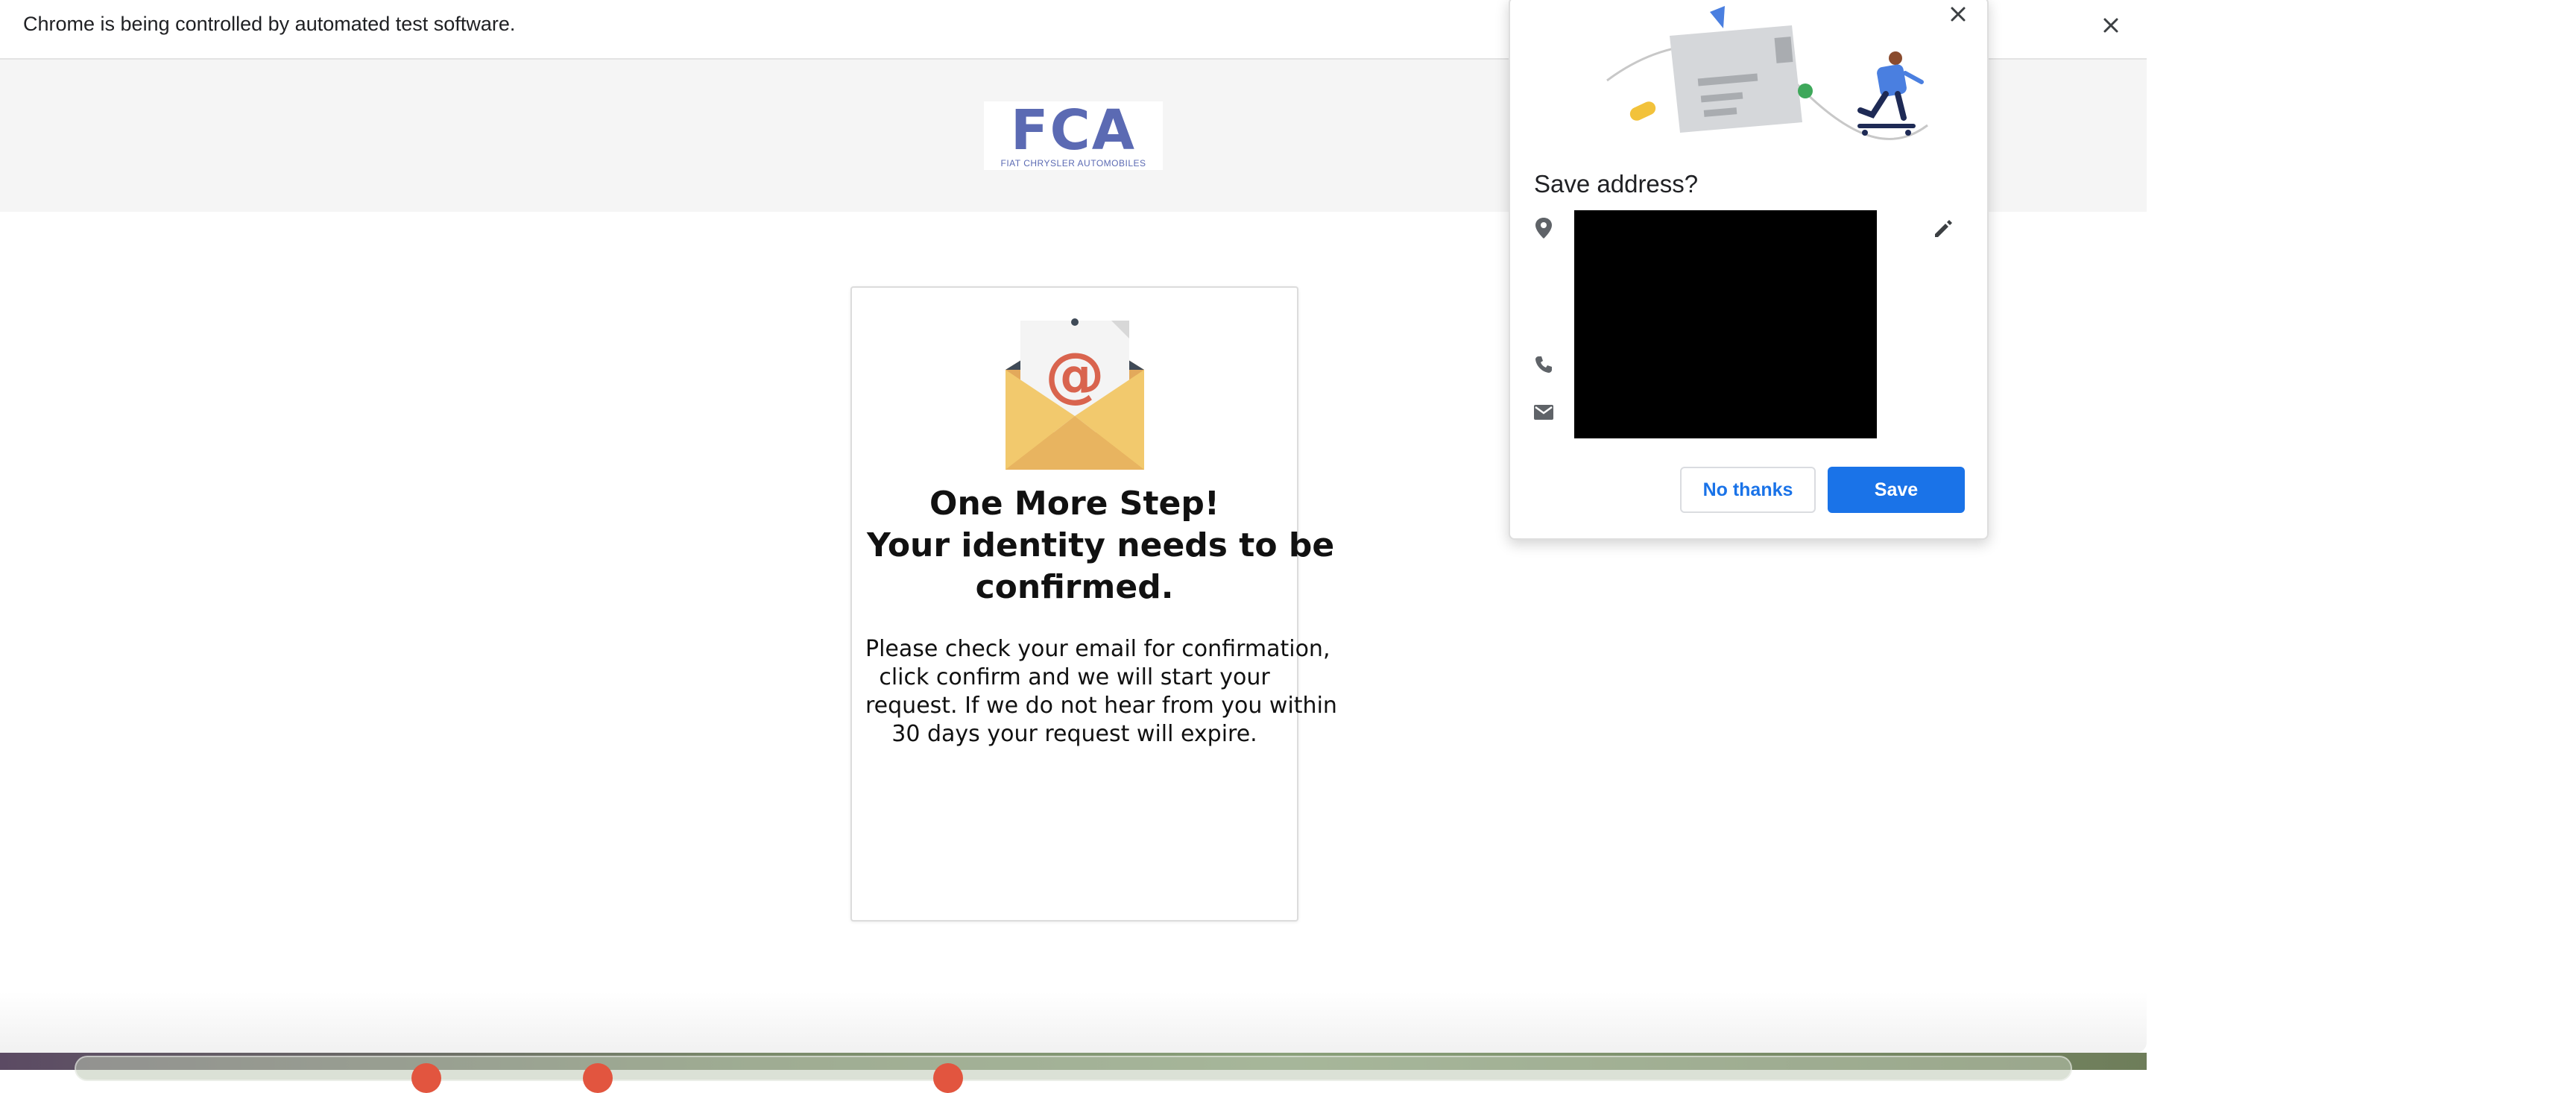 This screenshot has height=1093, width=2576. Describe the element at coordinates (1074, 677) in the screenshot. I see `body-line: click confirm and we will start your` at that location.